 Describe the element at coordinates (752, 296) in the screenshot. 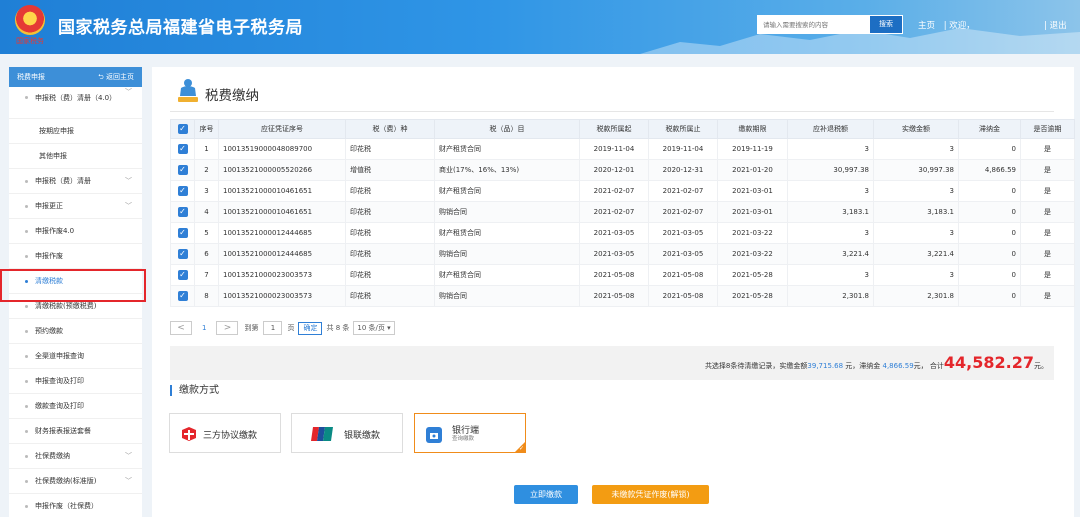

I see `table-cell: 2021-05-28` at that location.